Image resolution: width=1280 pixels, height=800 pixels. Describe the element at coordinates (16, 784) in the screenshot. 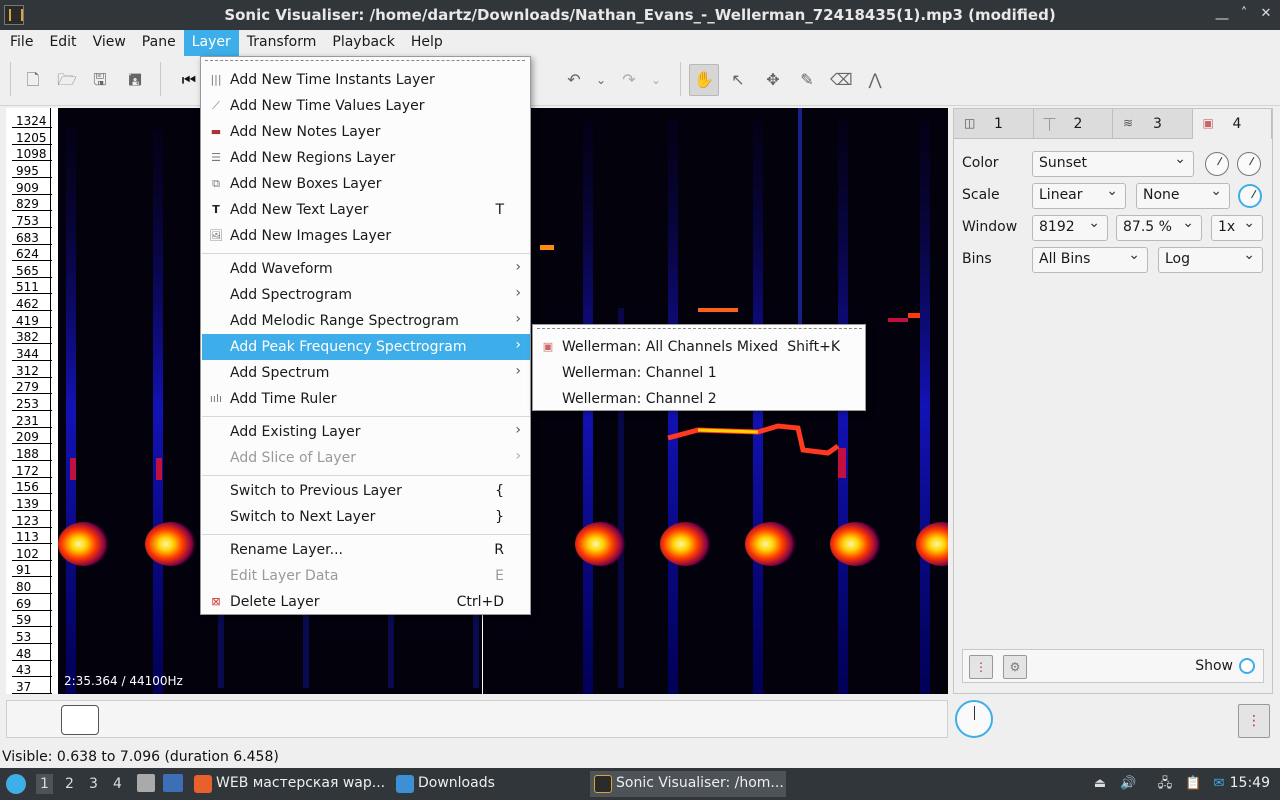

I see `start-menu-icon` at that location.